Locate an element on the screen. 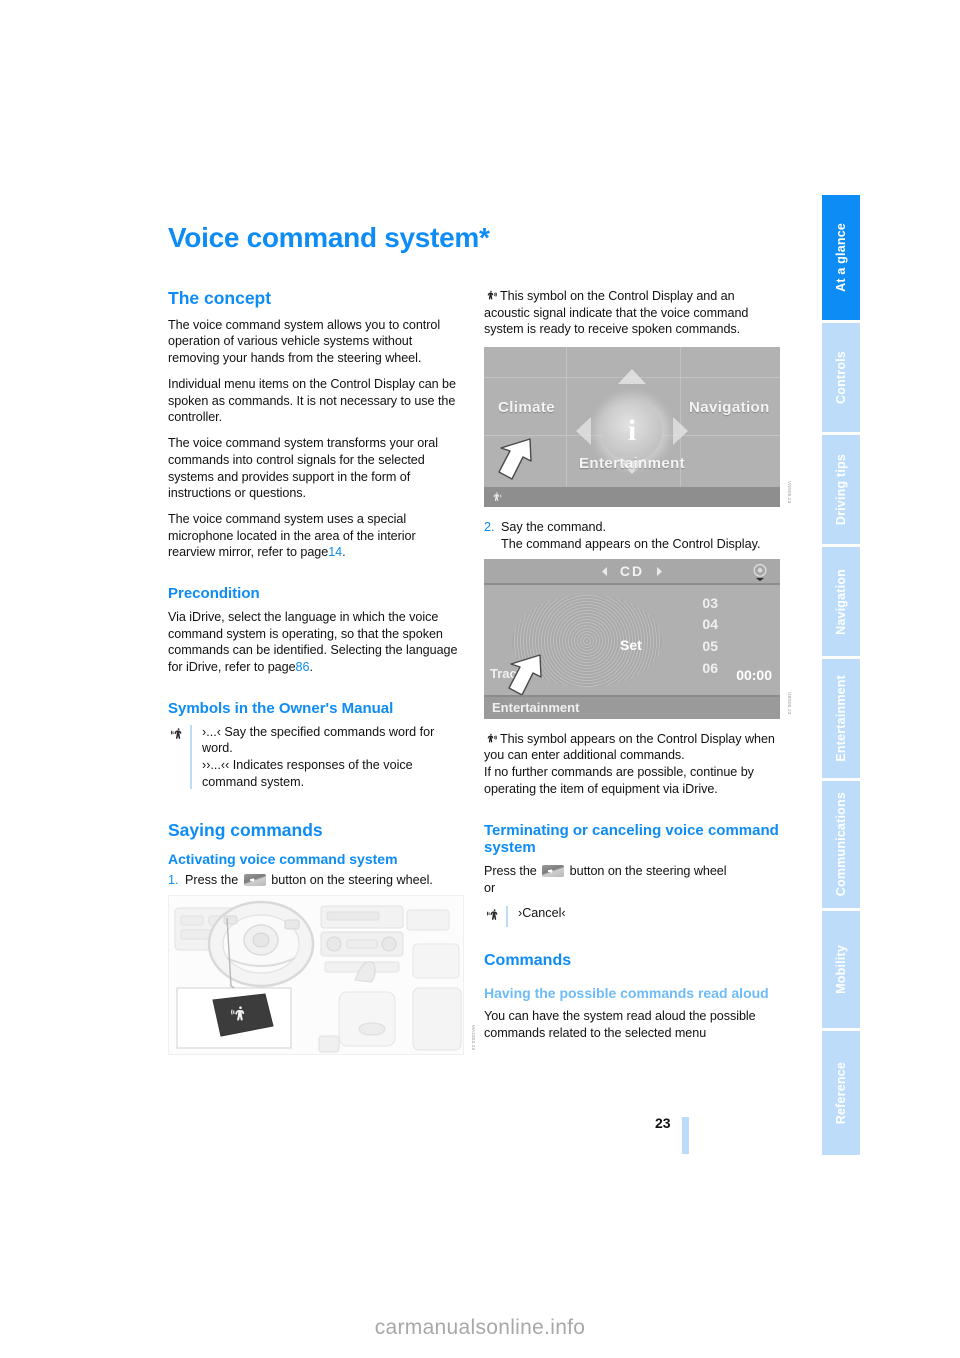 This screenshot has width=960, height=1358. tab-label: Entertainment is located at coordinates (840, 718).